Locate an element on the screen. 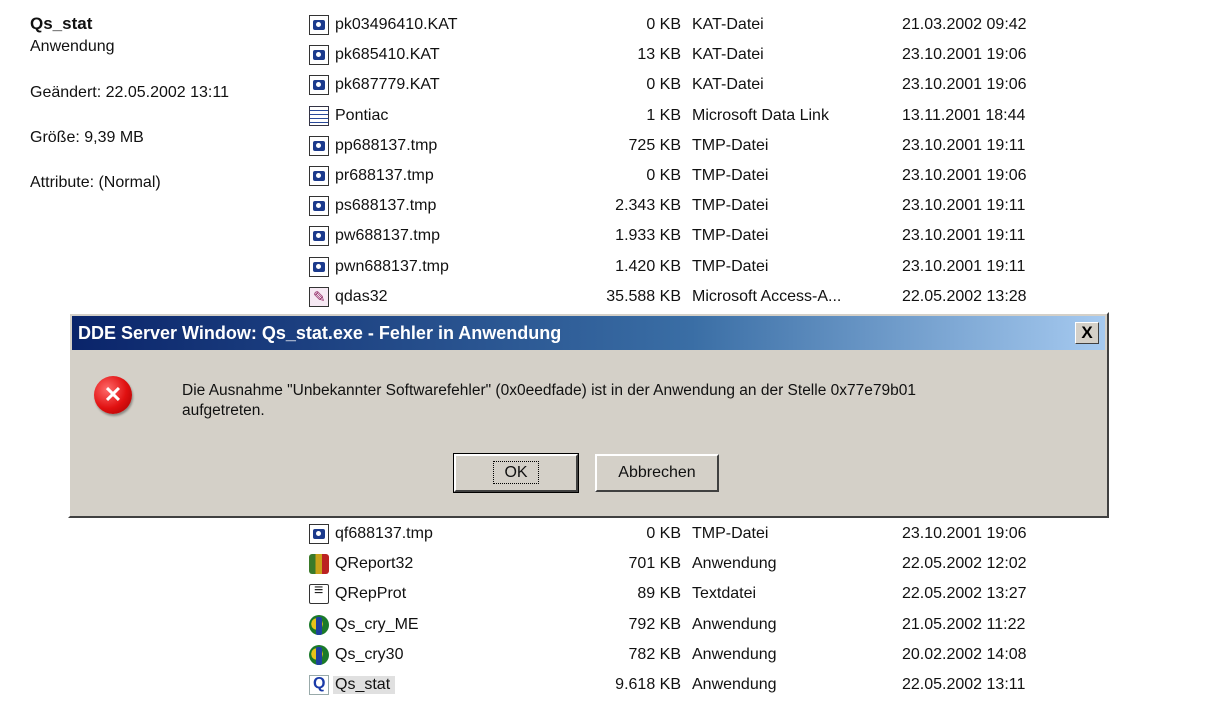 The width and height of the screenshot is (1210, 701). ok-button-label: OK is located at coordinates (516, 472).